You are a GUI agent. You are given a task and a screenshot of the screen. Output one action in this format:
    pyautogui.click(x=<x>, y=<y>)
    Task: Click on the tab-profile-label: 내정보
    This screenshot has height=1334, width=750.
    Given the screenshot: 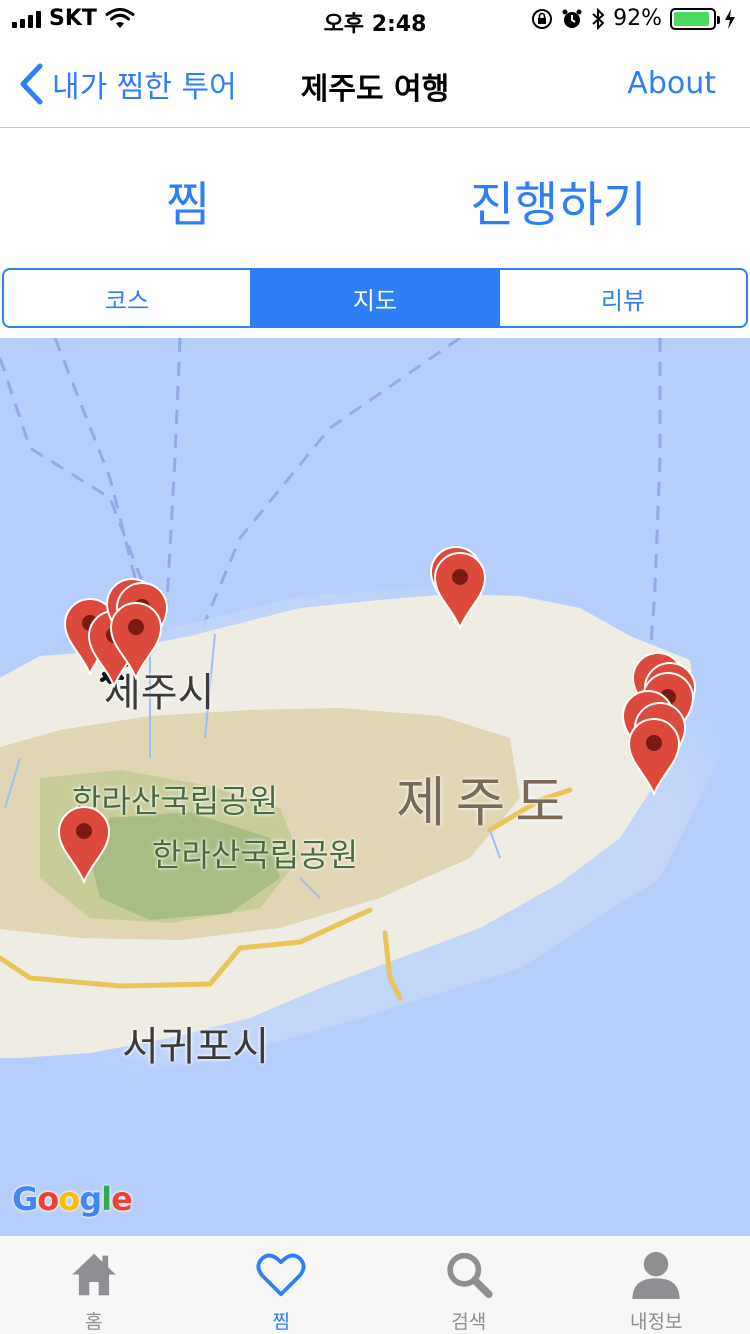 What is the action you would take?
    pyautogui.click(x=656, y=1322)
    